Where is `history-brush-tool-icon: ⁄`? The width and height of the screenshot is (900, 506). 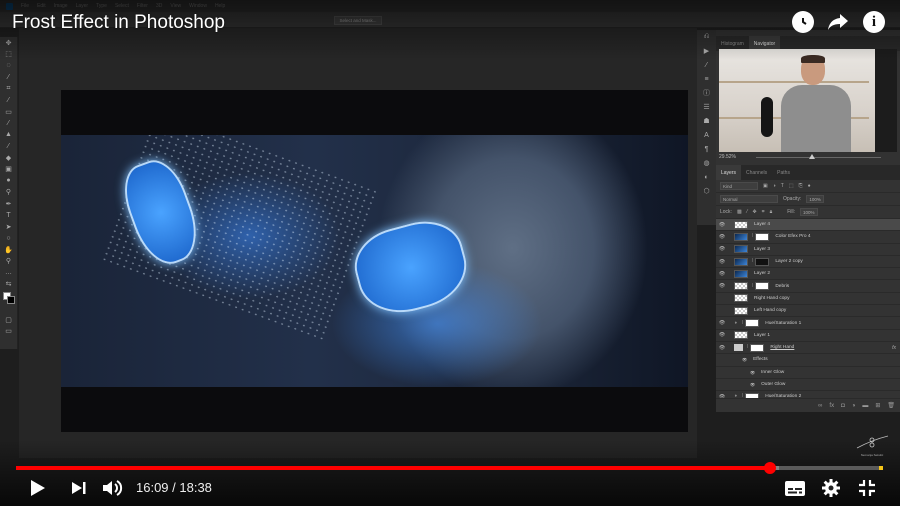 history-brush-tool-icon: ⁄ is located at coordinates (8, 147).